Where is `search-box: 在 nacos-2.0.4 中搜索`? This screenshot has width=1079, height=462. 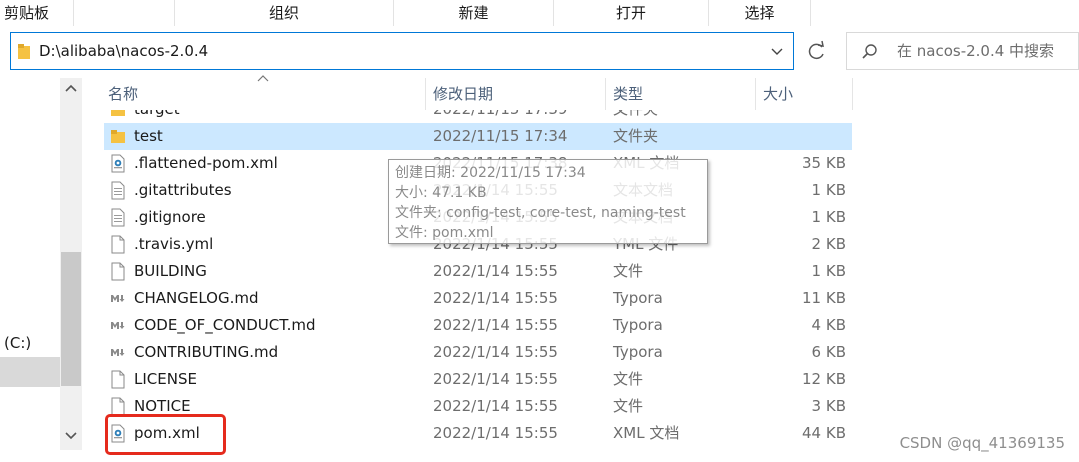 search-box: 在 nacos-2.0.4 中搜索 is located at coordinates (962, 51).